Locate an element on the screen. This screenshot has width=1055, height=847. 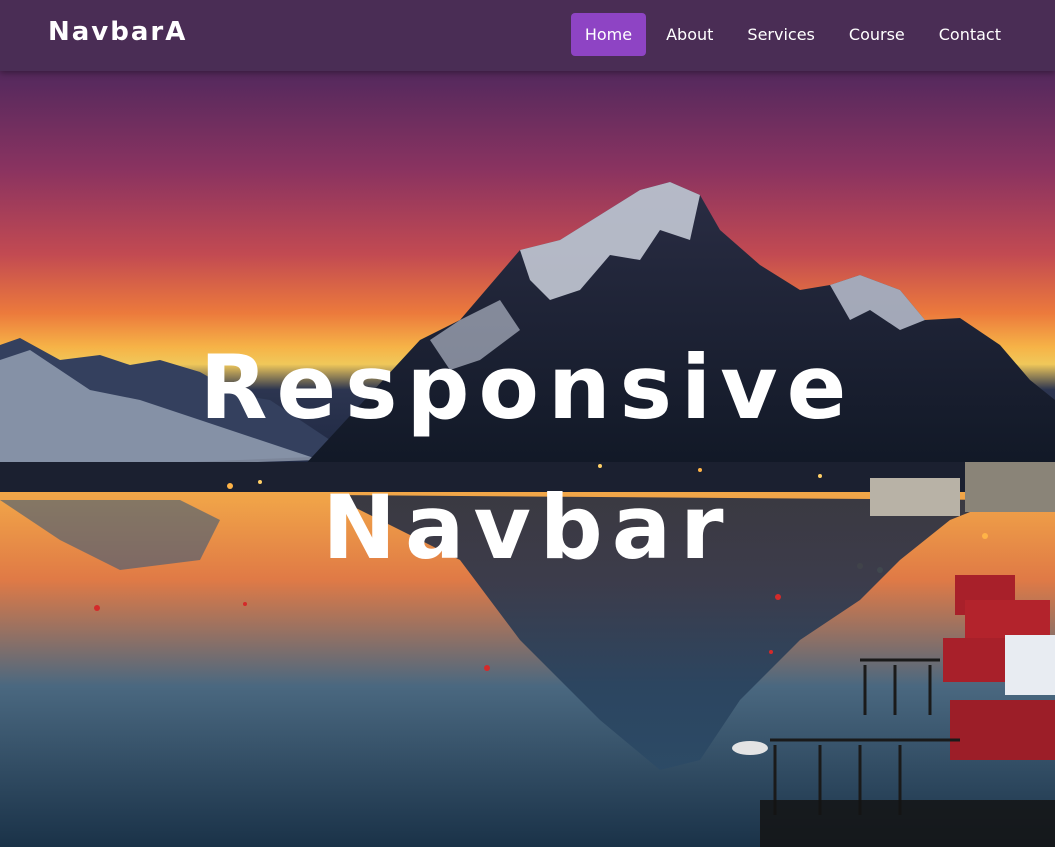
hero-title-line-1: Responsive is located at coordinates (527, 387).